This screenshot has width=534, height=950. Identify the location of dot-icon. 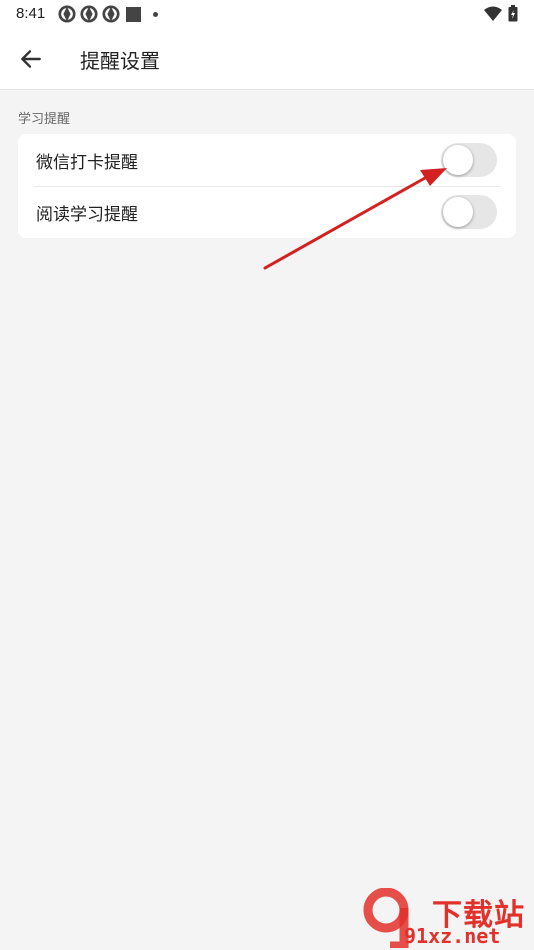
(155, 14).